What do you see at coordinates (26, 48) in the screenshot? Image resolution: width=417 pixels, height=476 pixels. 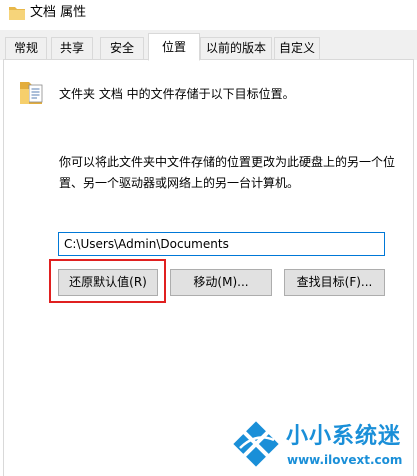 I see `tab-general: 常规` at bounding box center [26, 48].